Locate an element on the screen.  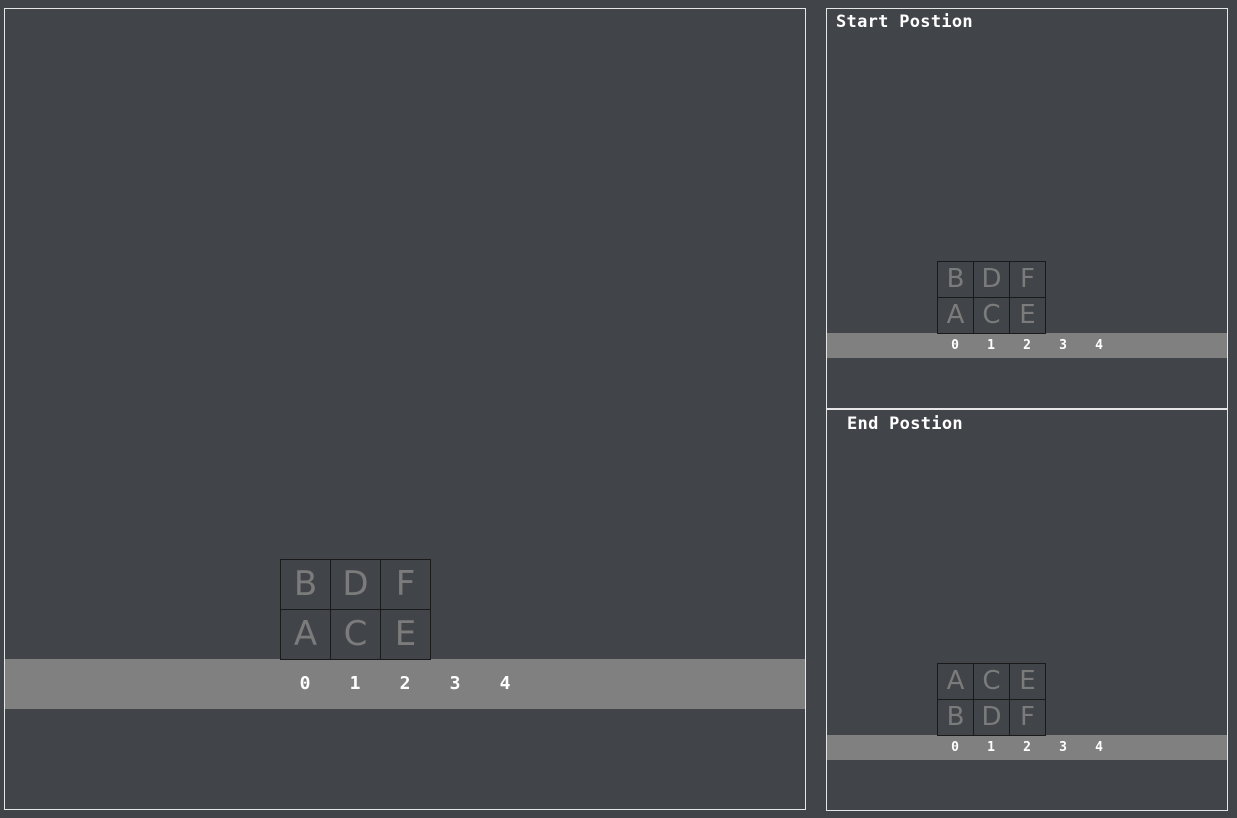
block-col2-row1: E is located at coordinates (1027, 681).